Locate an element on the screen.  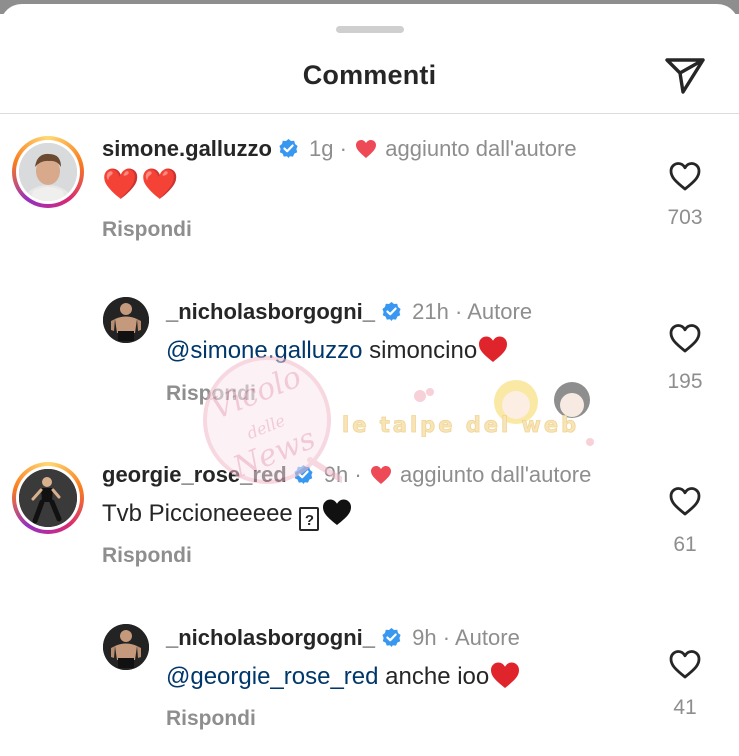
comment-header: _nicholasborgogni_ 9h · Autore is located at coordinates (343, 639).